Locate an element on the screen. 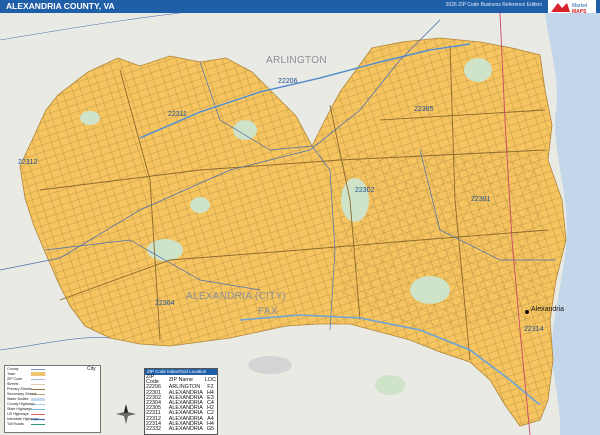 The width and height of the screenshot is (600, 435). place-label-alexandria-city: ALEXANDRIA (CITY) is located at coordinates (236, 296).